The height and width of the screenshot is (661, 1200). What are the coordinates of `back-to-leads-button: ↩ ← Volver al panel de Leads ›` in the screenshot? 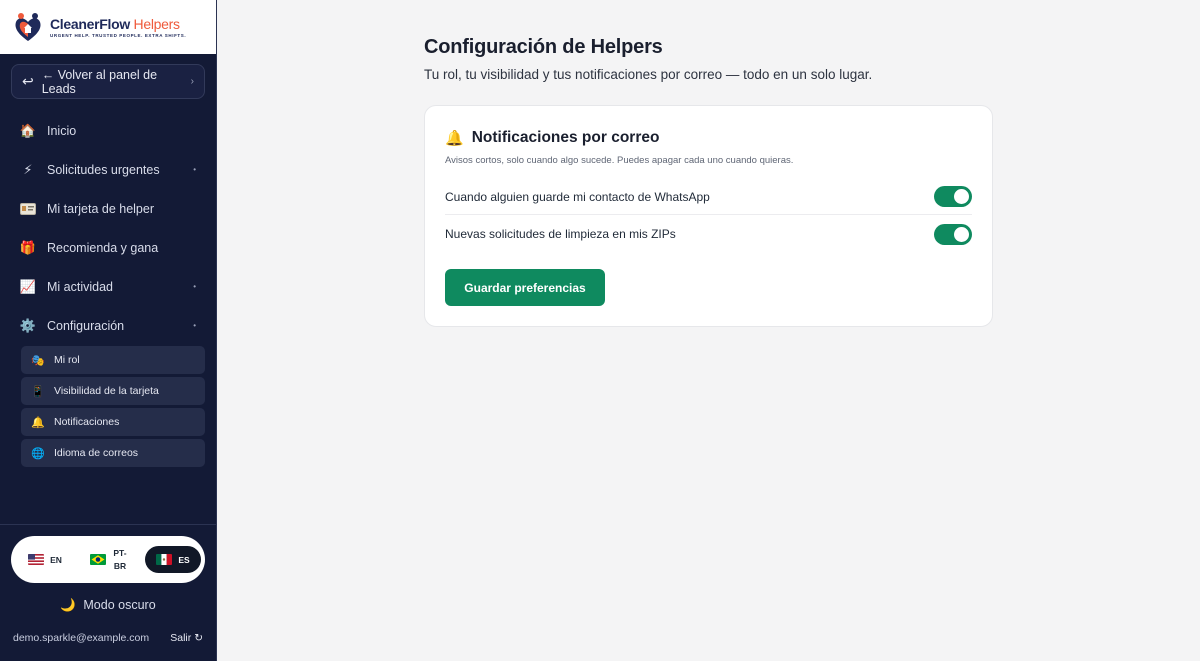 It's located at (108, 81).